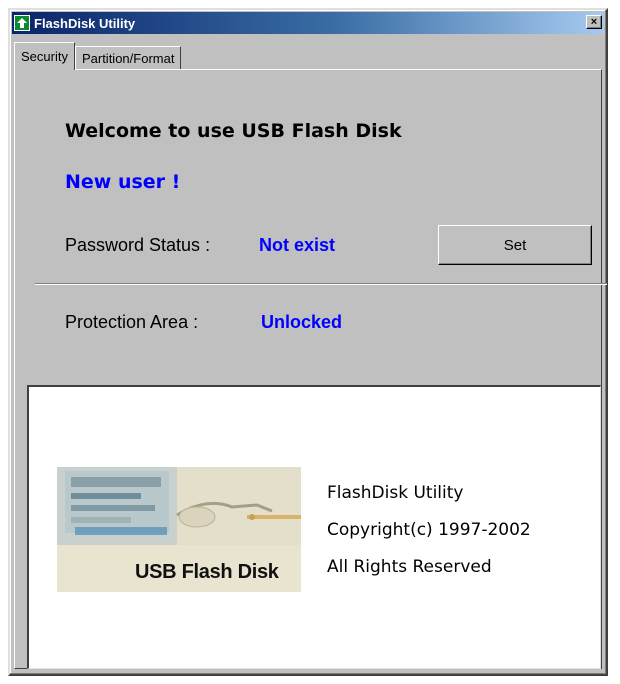 This screenshot has height=684, width=620. What do you see at coordinates (515, 245) in the screenshot?
I see `set-password-button: Set` at bounding box center [515, 245].